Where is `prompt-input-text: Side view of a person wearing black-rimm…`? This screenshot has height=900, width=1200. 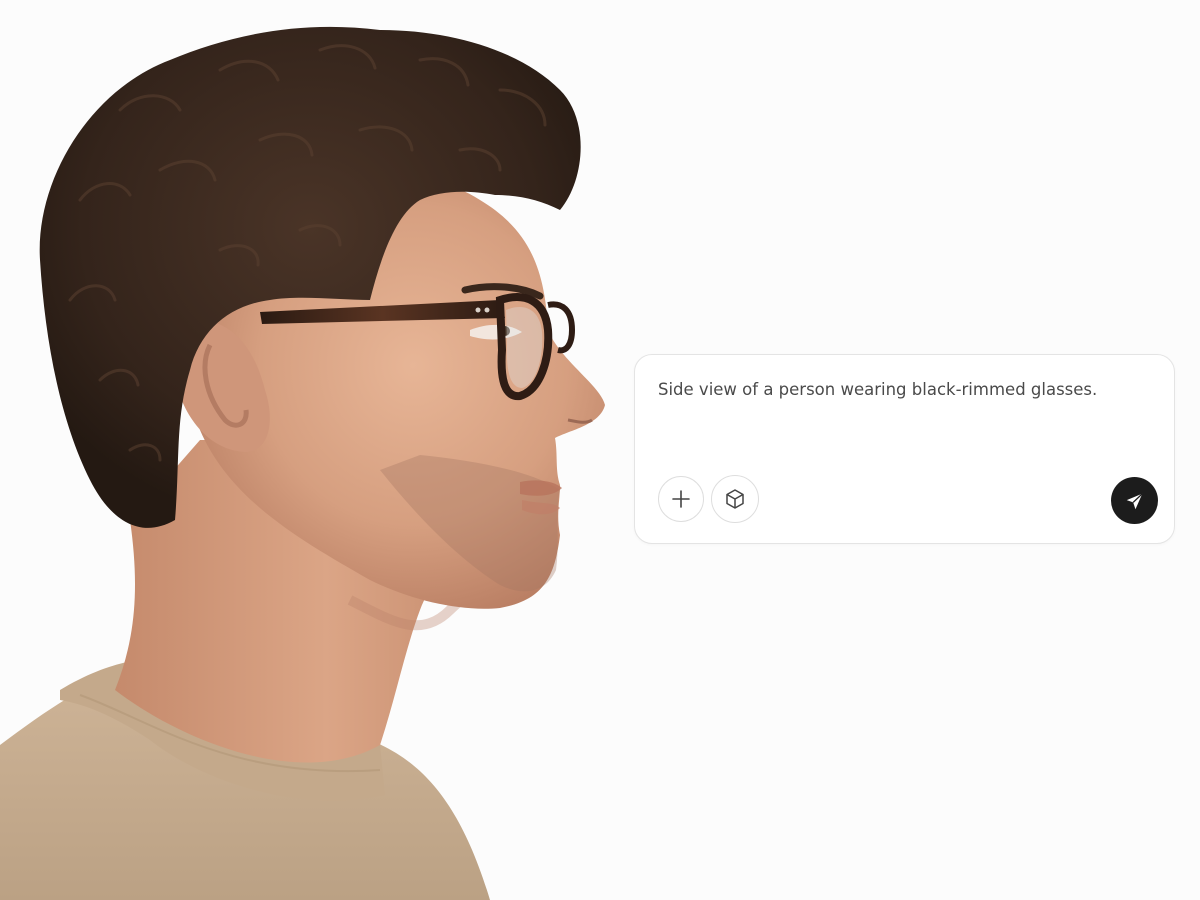 prompt-input-text: Side view of a person wearing black-rimm… is located at coordinates (904, 390).